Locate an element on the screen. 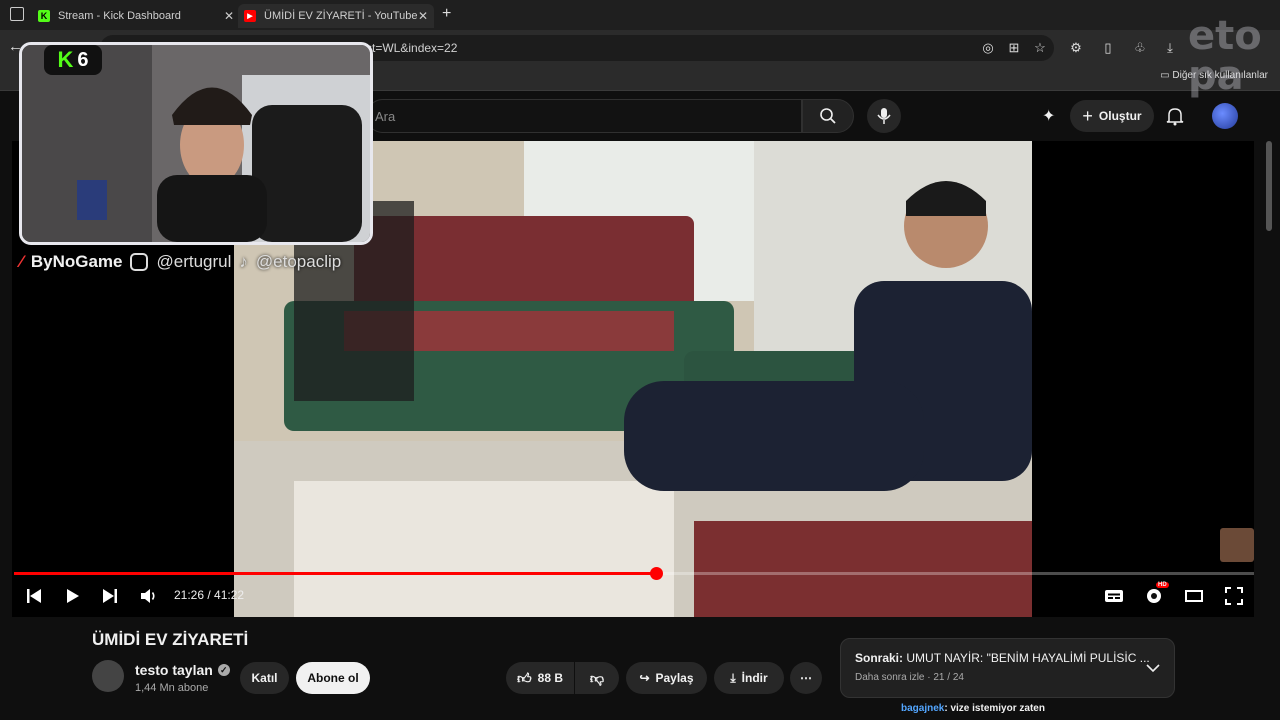 The image size is (1280, 720). subtitles-icon is located at coordinates (1114, 596).